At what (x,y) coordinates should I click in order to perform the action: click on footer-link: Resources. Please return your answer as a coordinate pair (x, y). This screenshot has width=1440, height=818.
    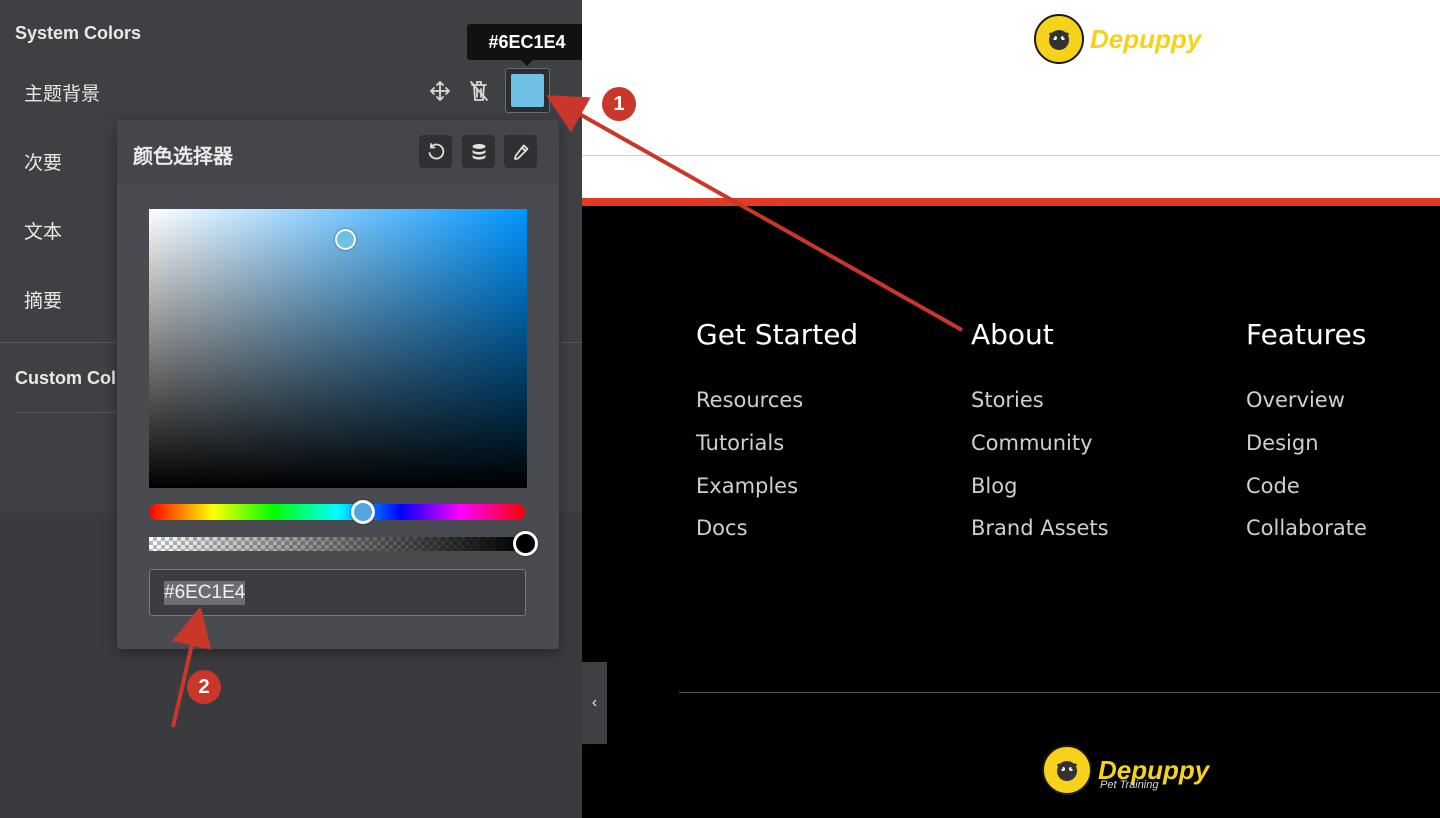
    Looking at the image, I should click on (749, 400).